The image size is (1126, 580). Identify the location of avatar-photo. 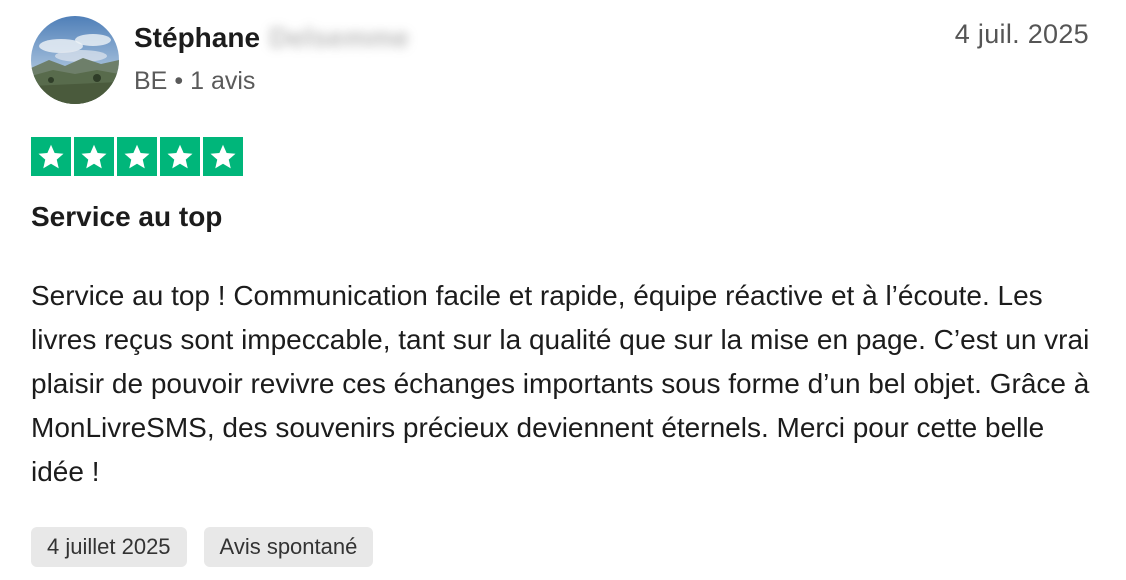
(75, 60).